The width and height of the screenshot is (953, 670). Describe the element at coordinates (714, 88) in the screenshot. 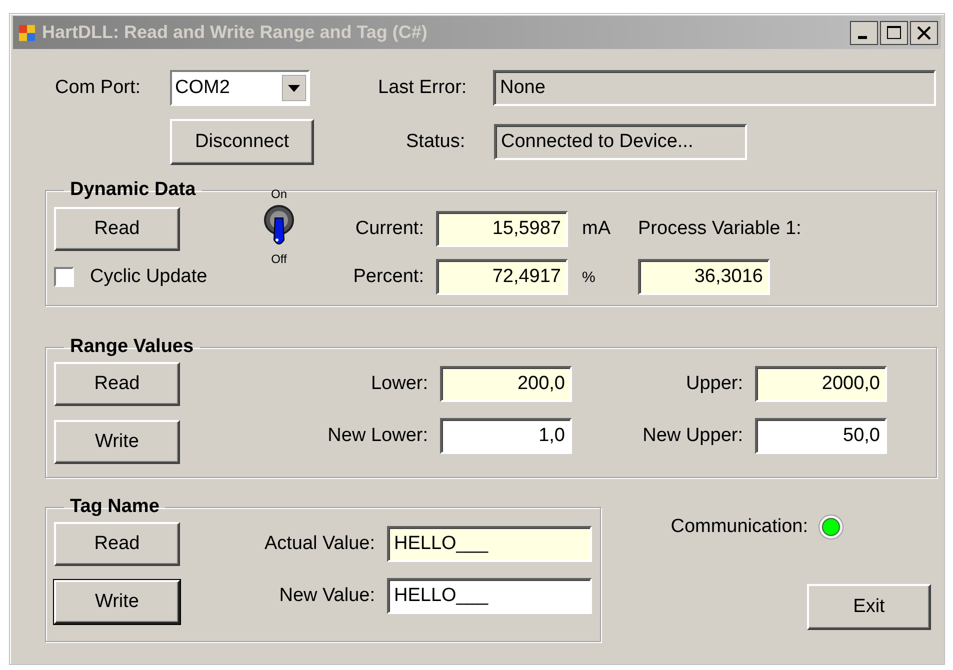

I see `last-error-field: None` at that location.